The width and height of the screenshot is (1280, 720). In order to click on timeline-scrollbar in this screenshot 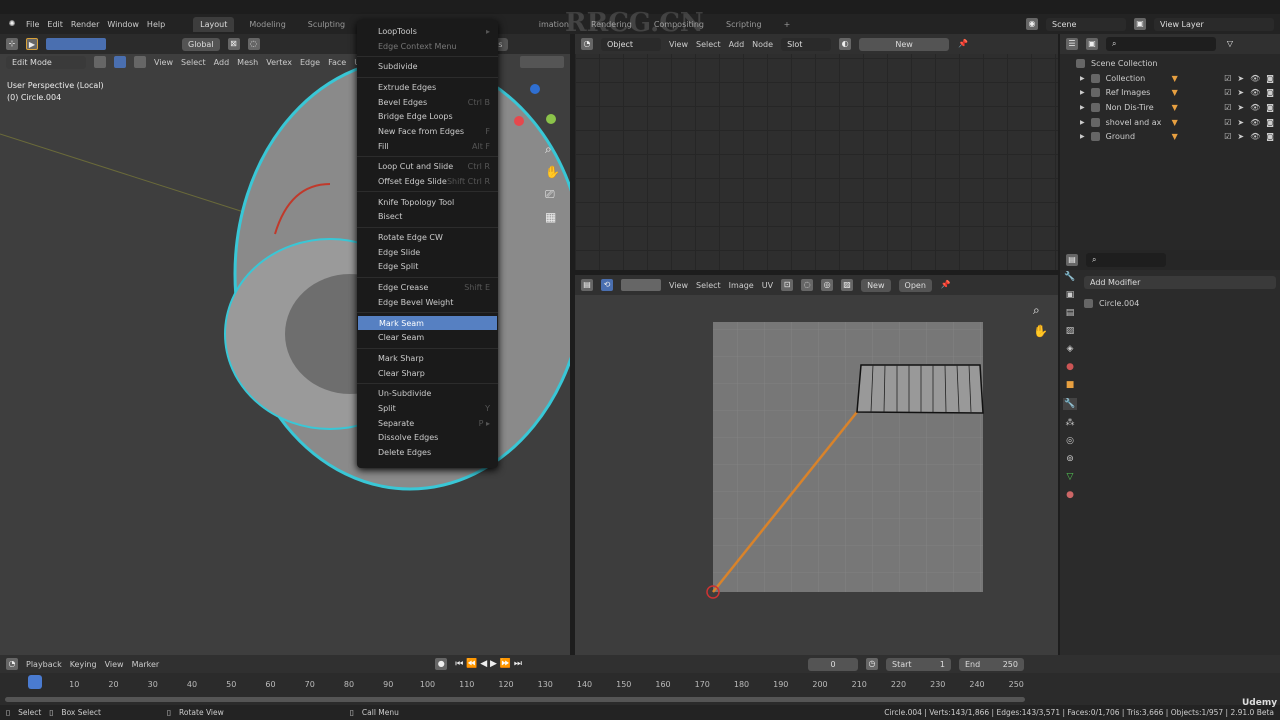, I will do `click(515, 699)`.